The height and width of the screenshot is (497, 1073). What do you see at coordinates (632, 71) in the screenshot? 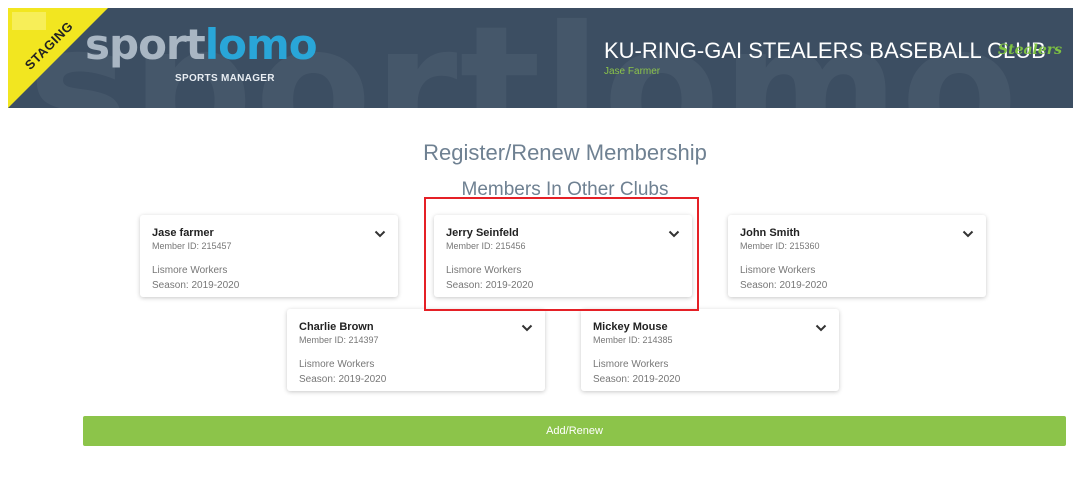
I see `user-name: Jase Farmer` at bounding box center [632, 71].